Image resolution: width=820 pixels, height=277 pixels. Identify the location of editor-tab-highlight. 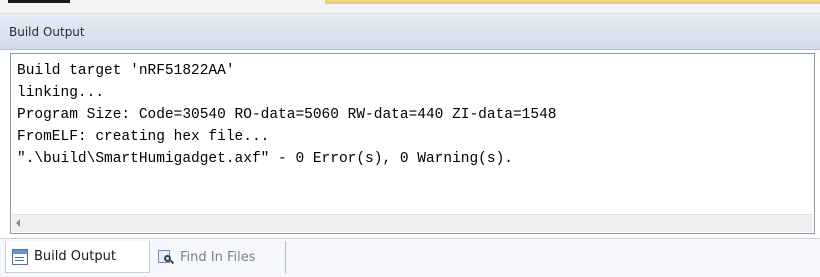
(572, 2).